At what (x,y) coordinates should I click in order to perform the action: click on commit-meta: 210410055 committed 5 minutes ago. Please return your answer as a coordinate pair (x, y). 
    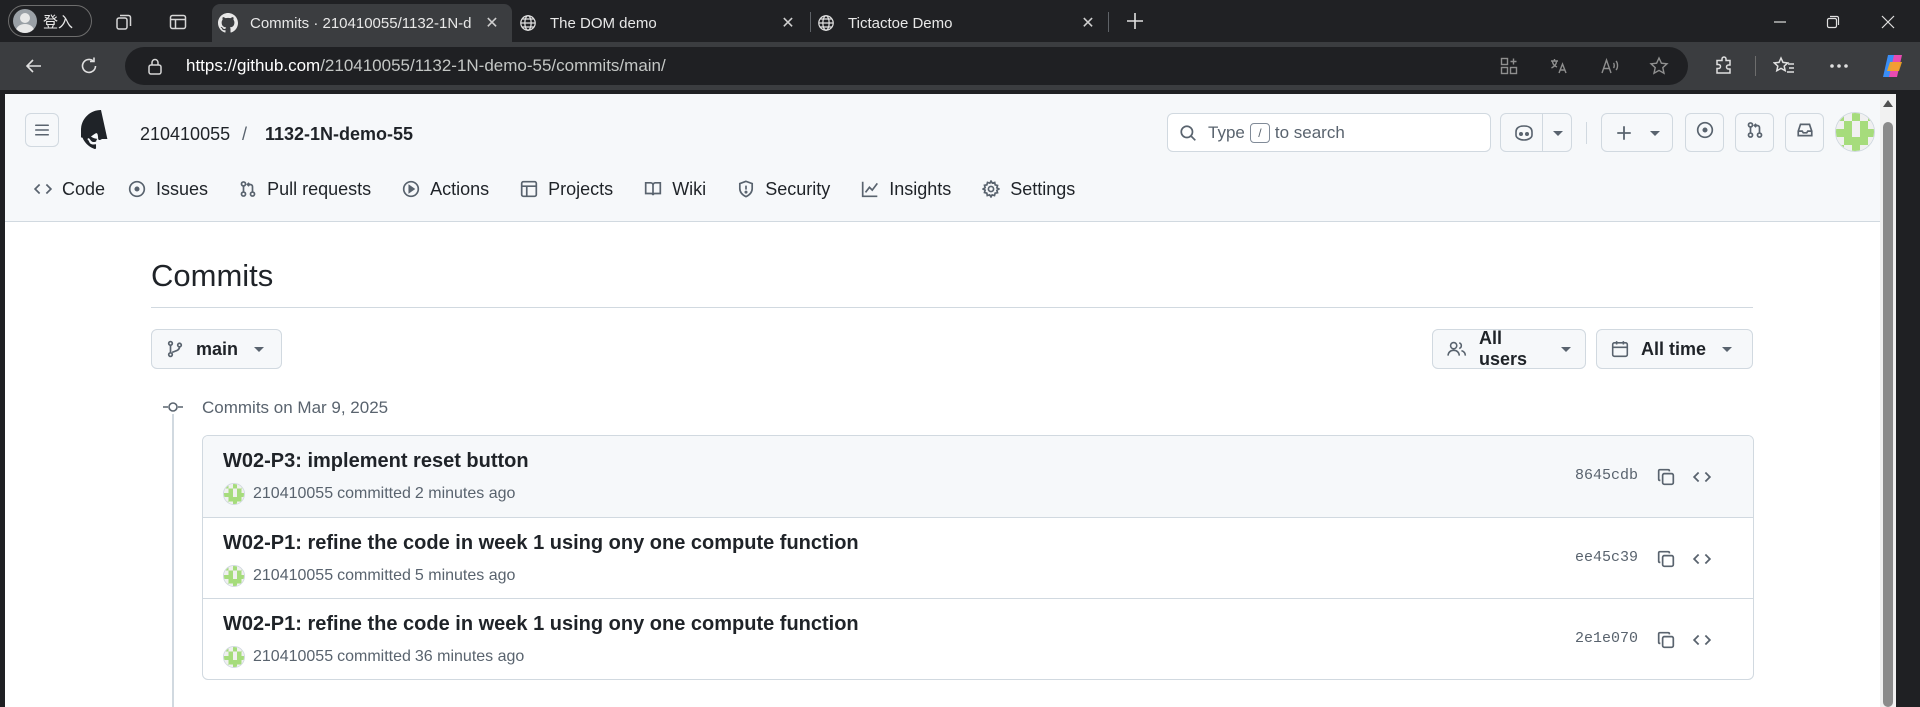
    Looking at the image, I should click on (369, 576).